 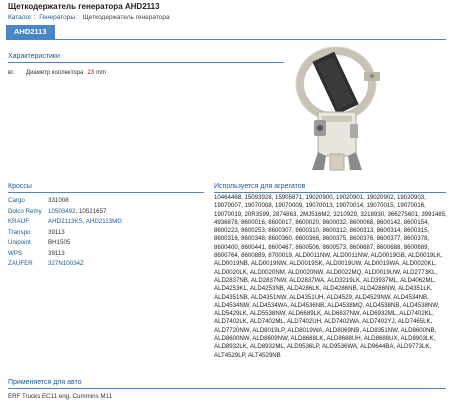 I want to click on cross-row: Transpo 39113, so click(x=65, y=233).